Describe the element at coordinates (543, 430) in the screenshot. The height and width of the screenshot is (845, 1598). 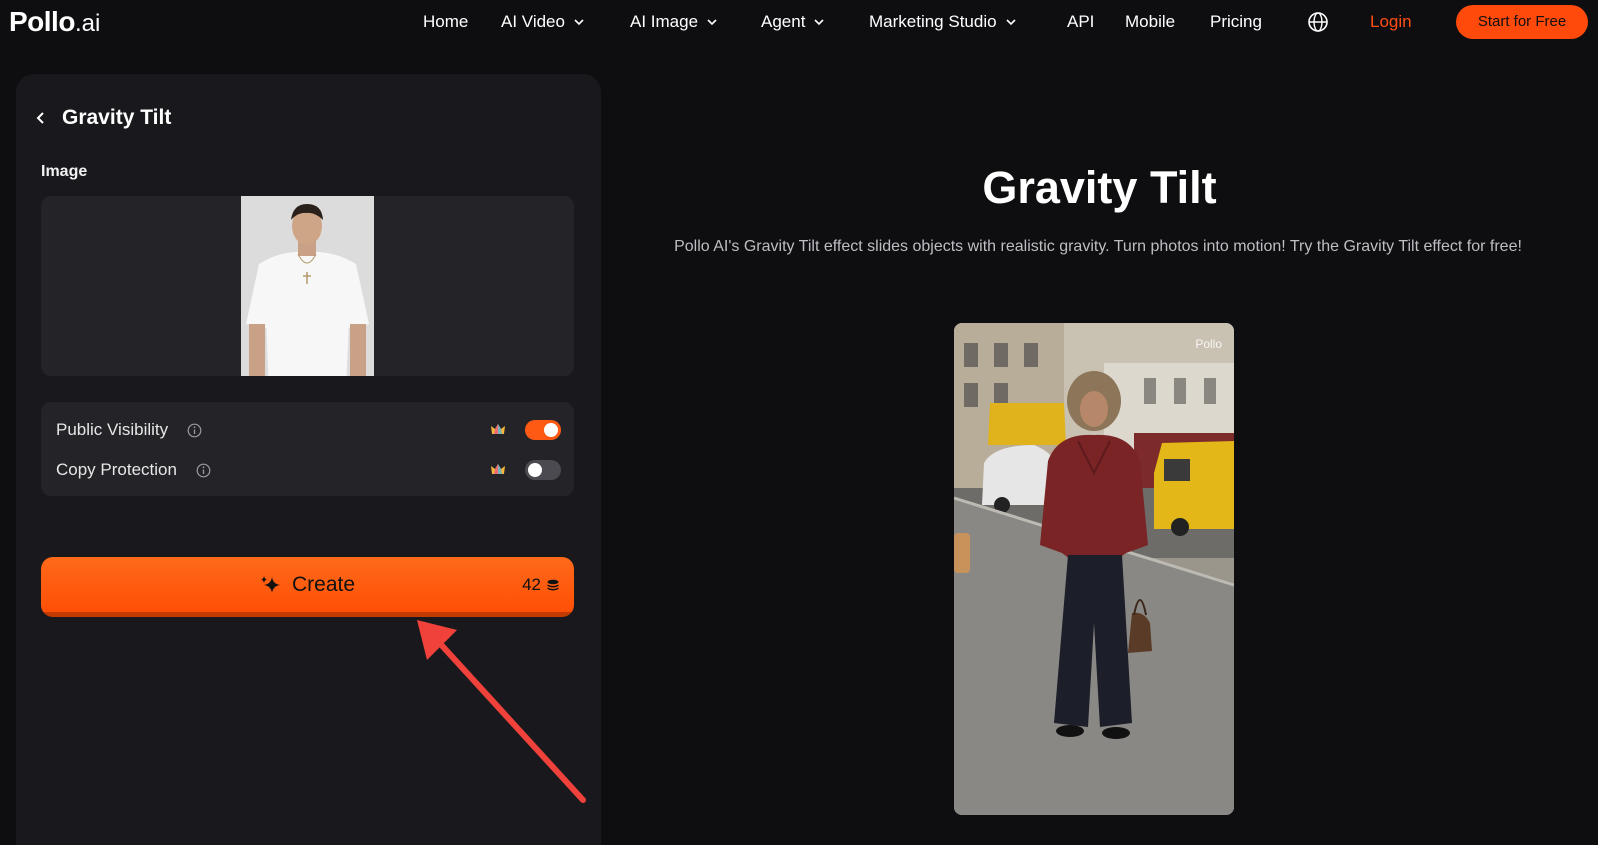
I see `public-visibility-toggle` at that location.